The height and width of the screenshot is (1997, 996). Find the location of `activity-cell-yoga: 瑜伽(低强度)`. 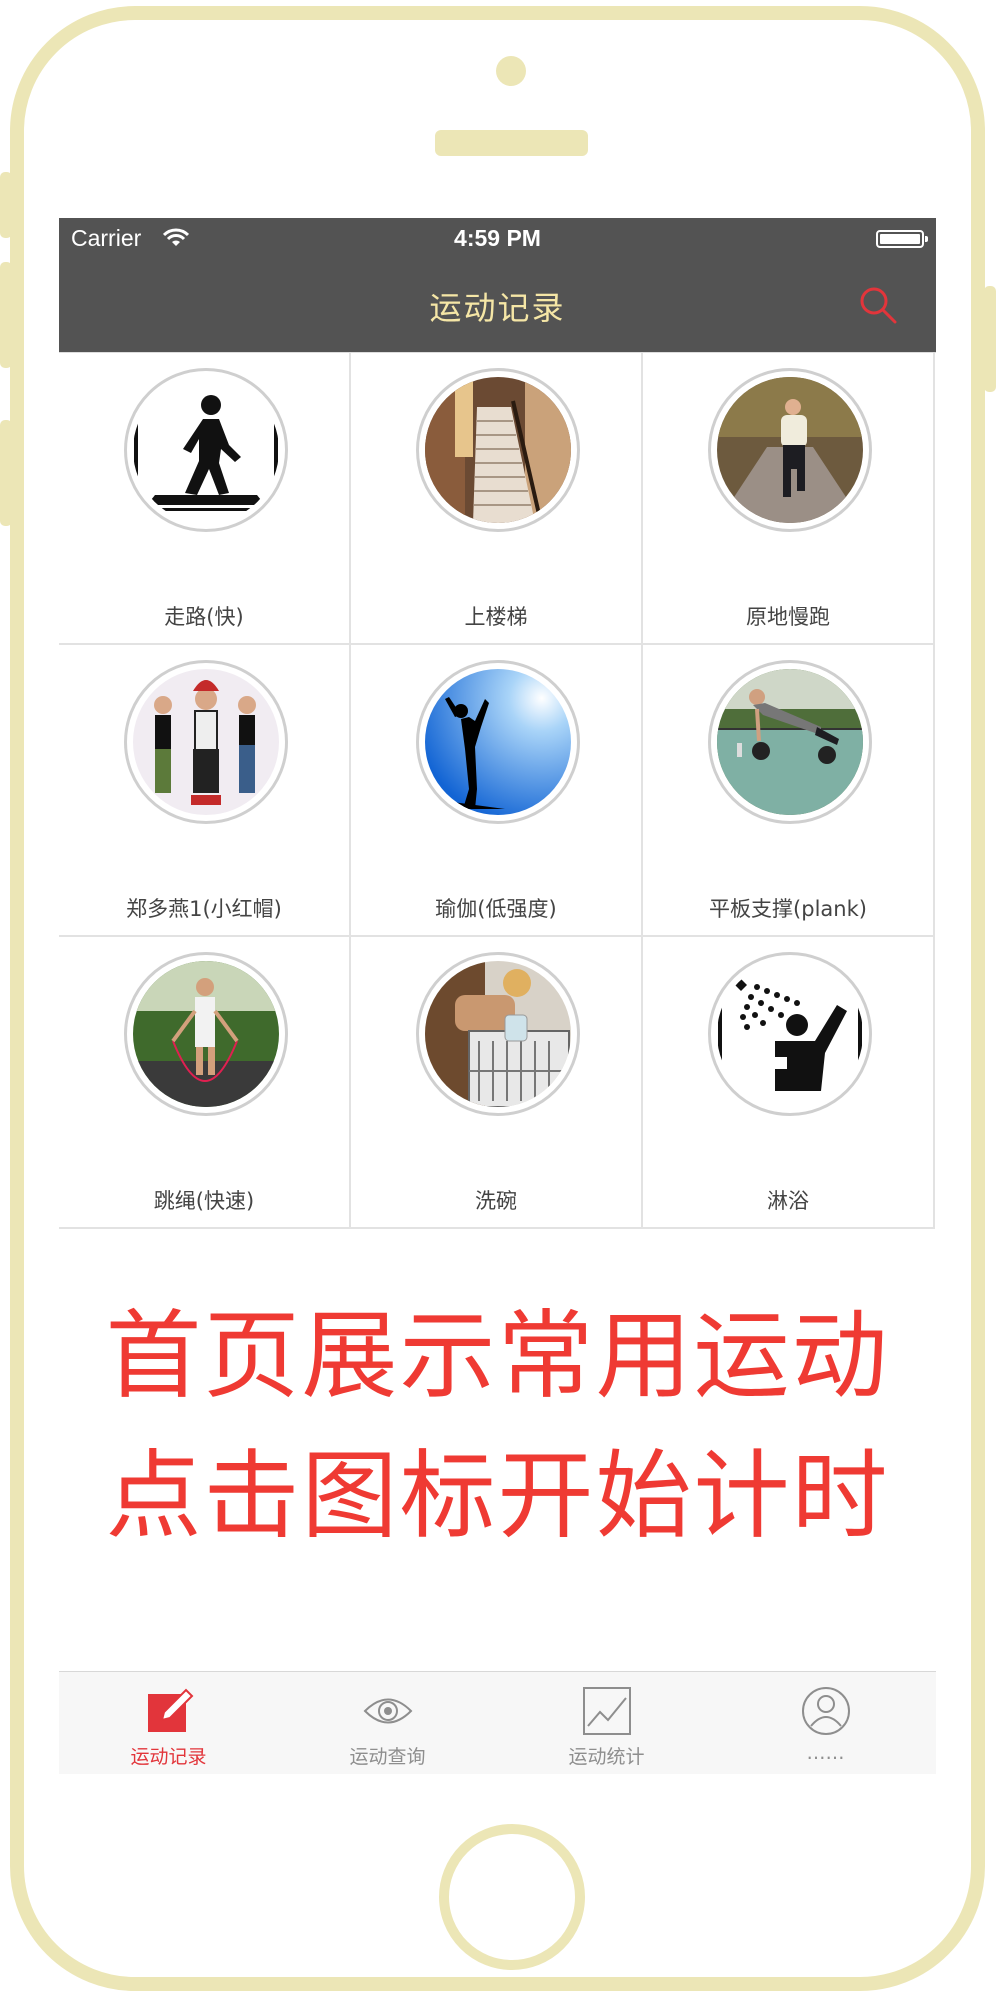

activity-cell-yoga: 瑜伽(低强度) is located at coordinates (497, 791).